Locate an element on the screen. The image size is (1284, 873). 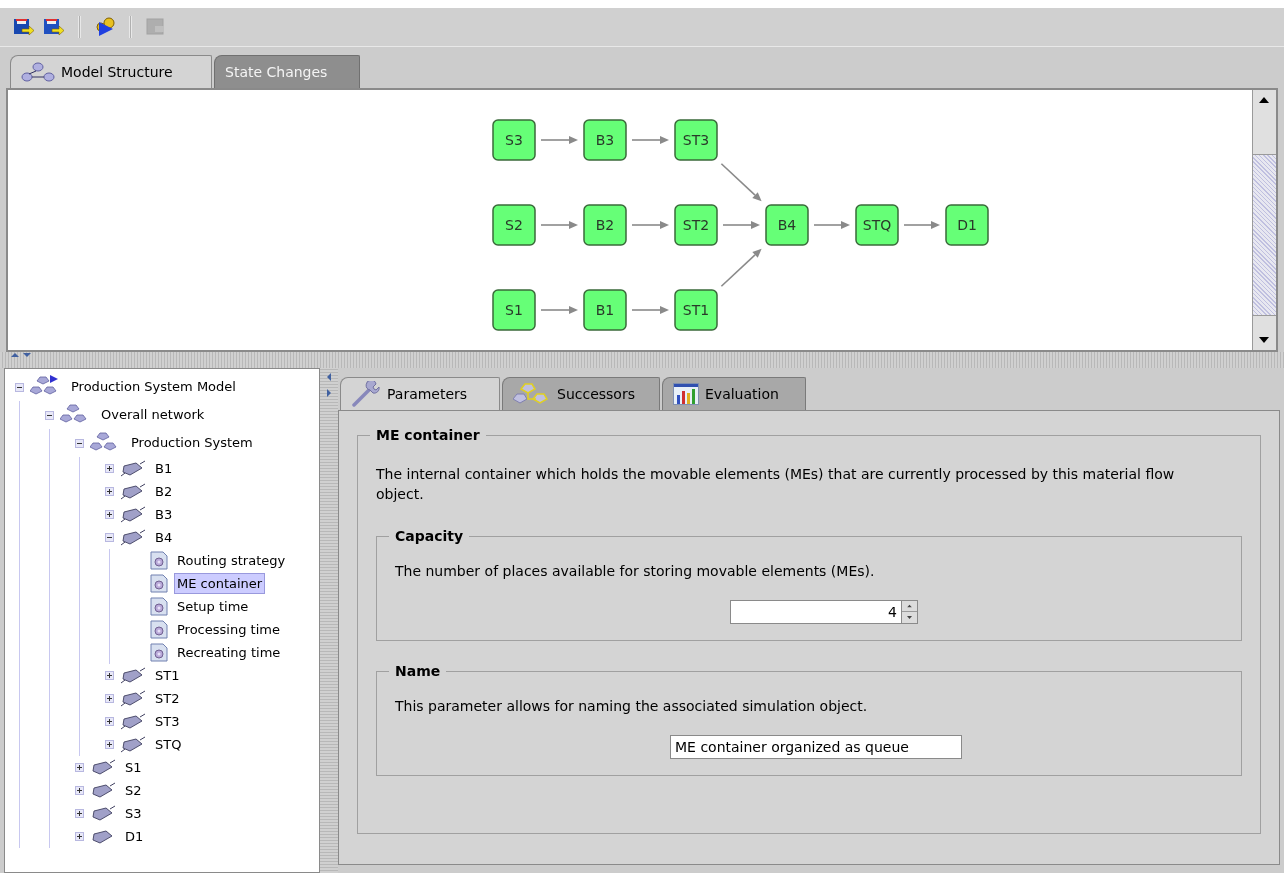
diagram-node: B4 is located at coordinates (787, 225).